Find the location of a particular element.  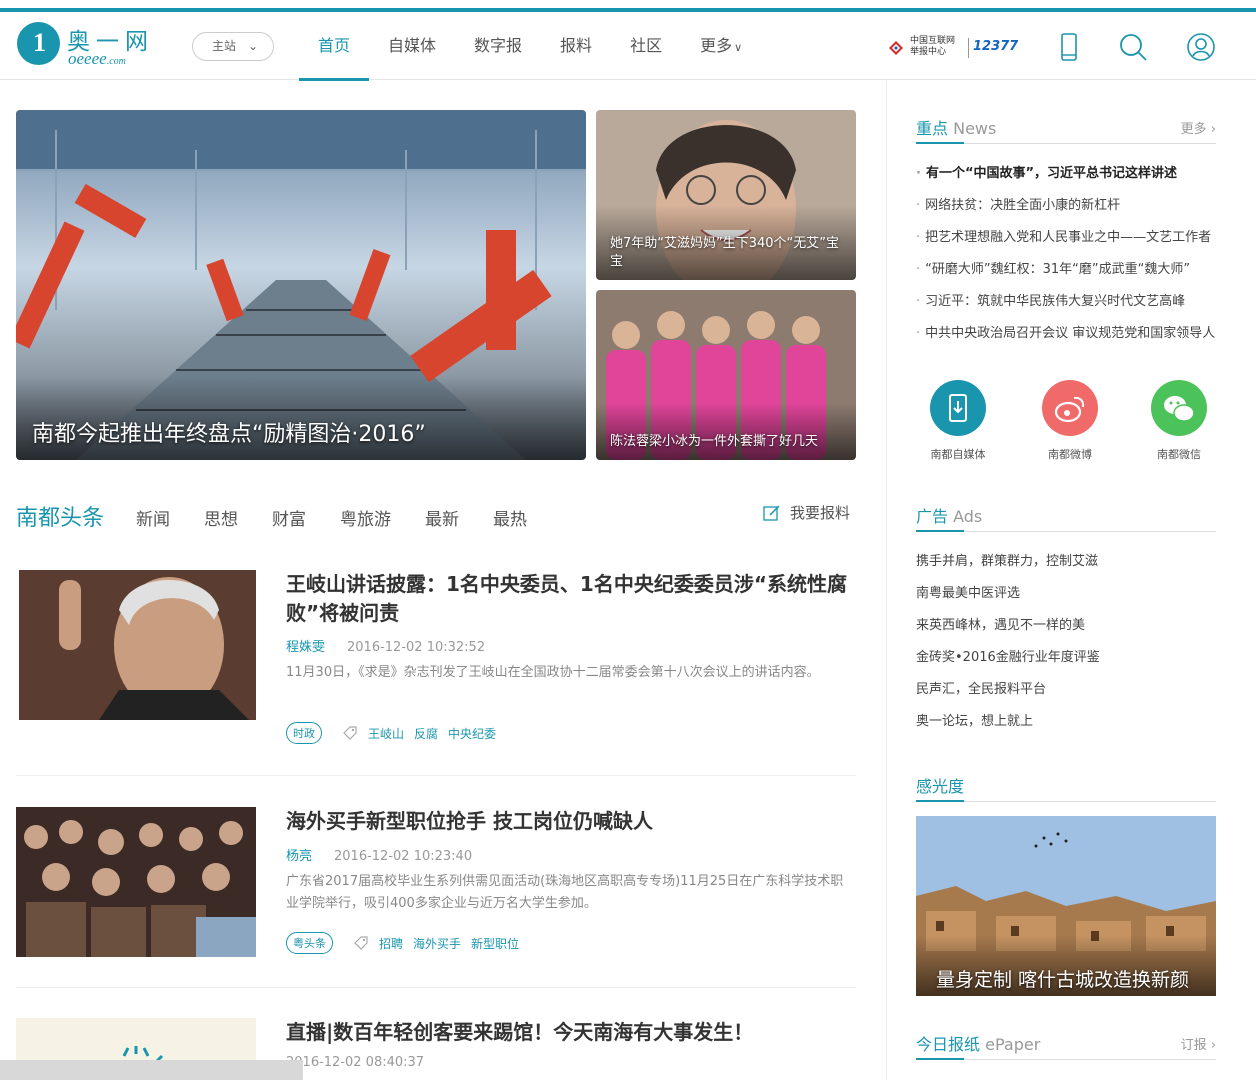

article-title: 直播|数百年轻创客要来踢馆！今天南海有大事发生！ is located at coordinates (571, 1032).